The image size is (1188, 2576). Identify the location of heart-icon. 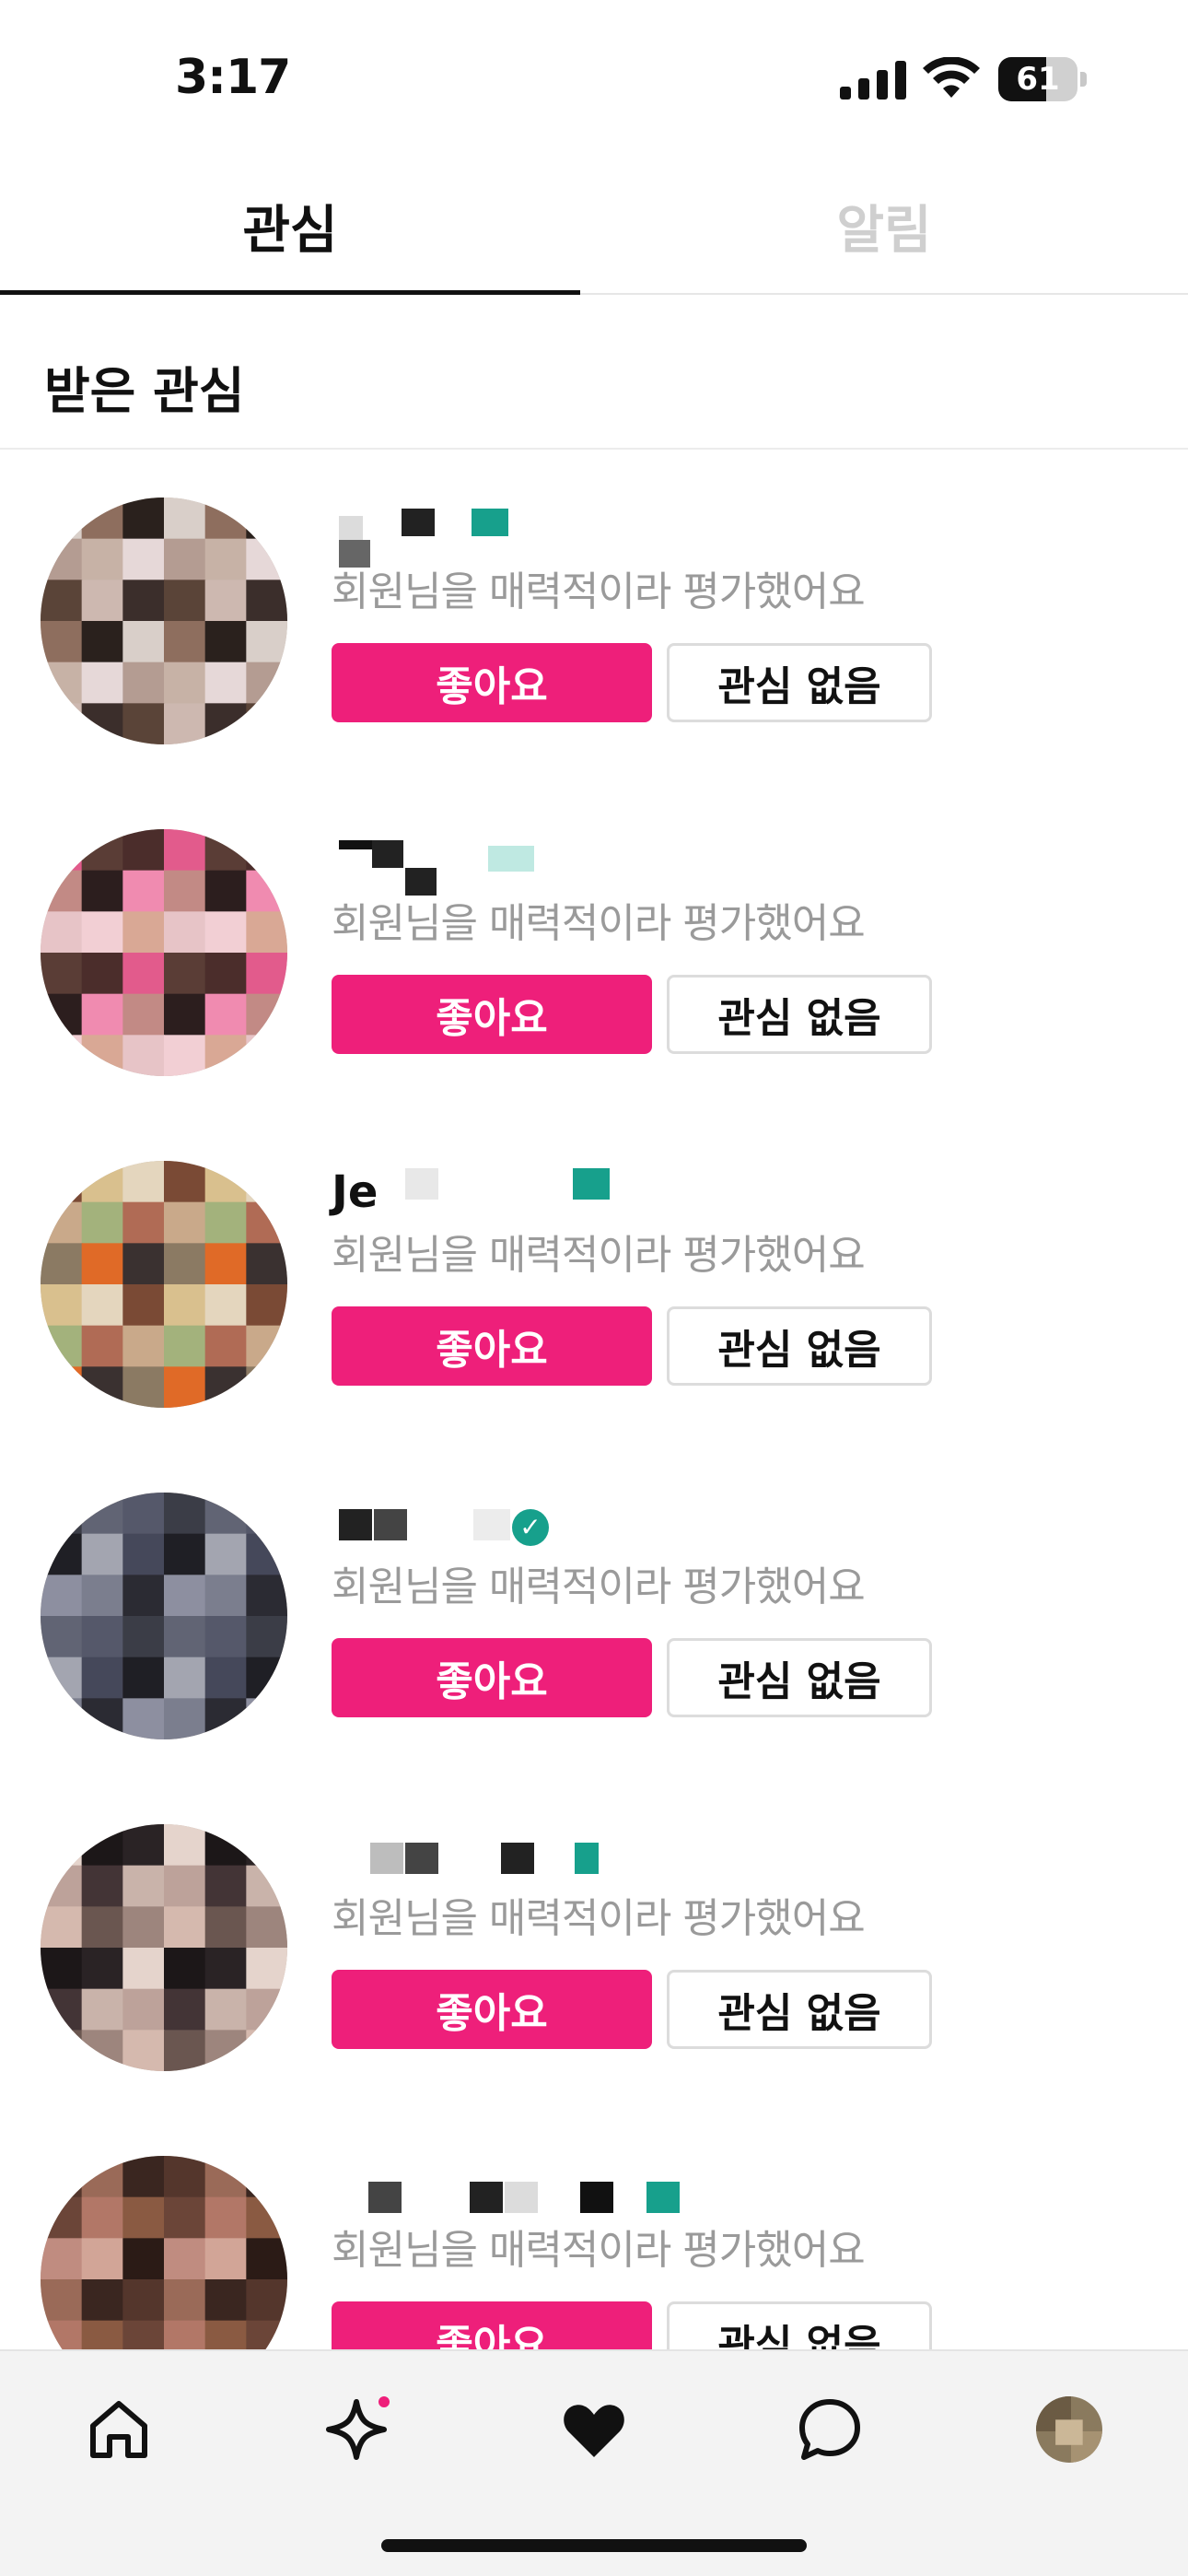
(594, 2431).